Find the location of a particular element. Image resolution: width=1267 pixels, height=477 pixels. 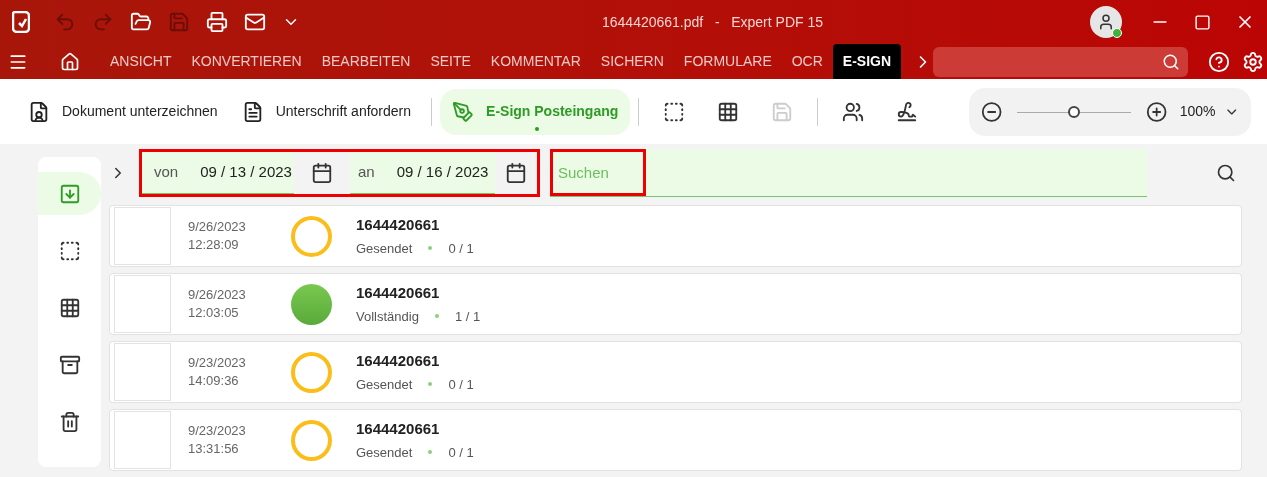

mail-icon is located at coordinates (255, 22).